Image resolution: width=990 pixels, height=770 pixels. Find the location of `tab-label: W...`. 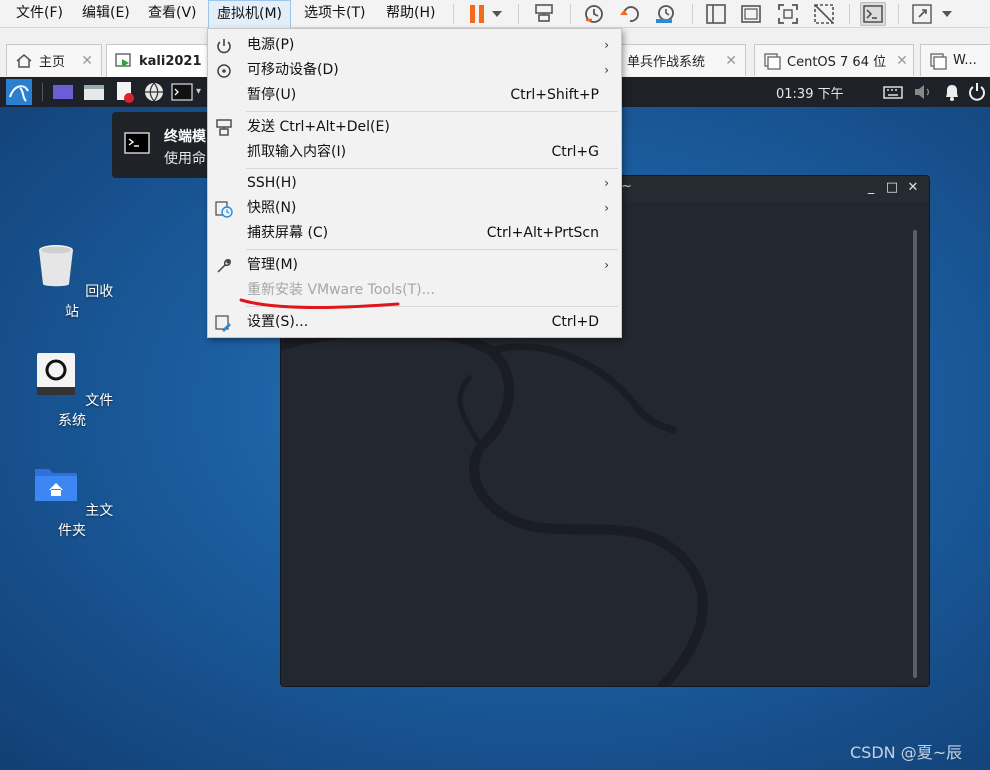

tab-label: W... is located at coordinates (965, 60).